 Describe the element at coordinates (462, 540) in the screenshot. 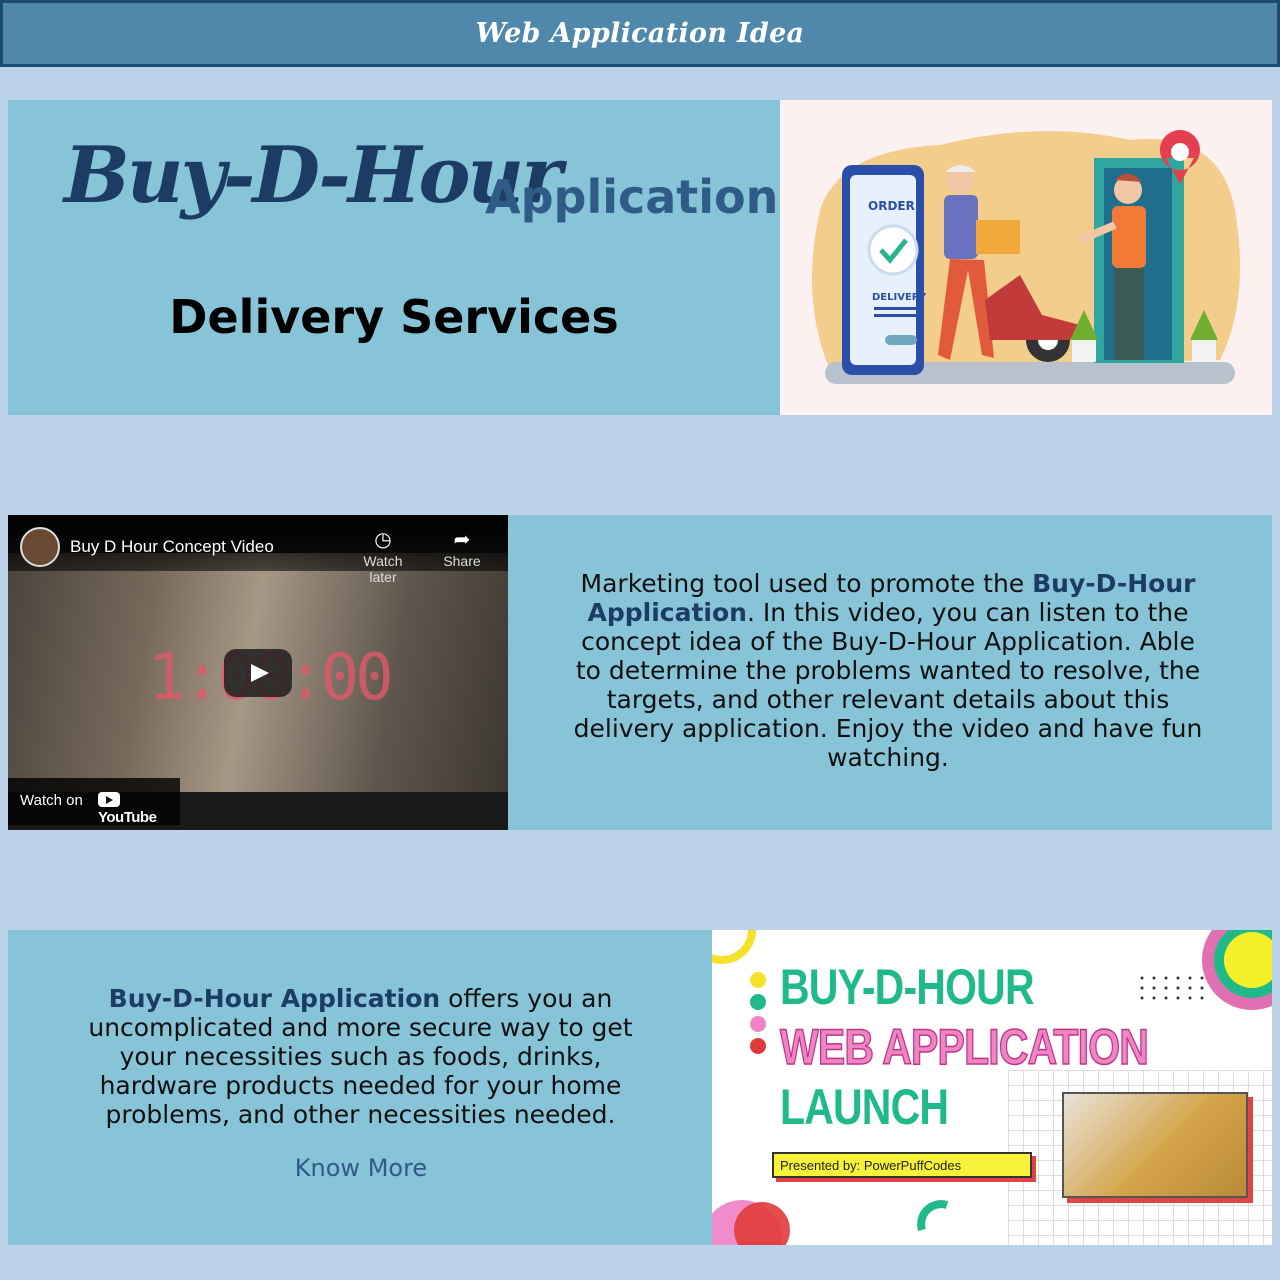

I see `share-icon: ➦` at that location.